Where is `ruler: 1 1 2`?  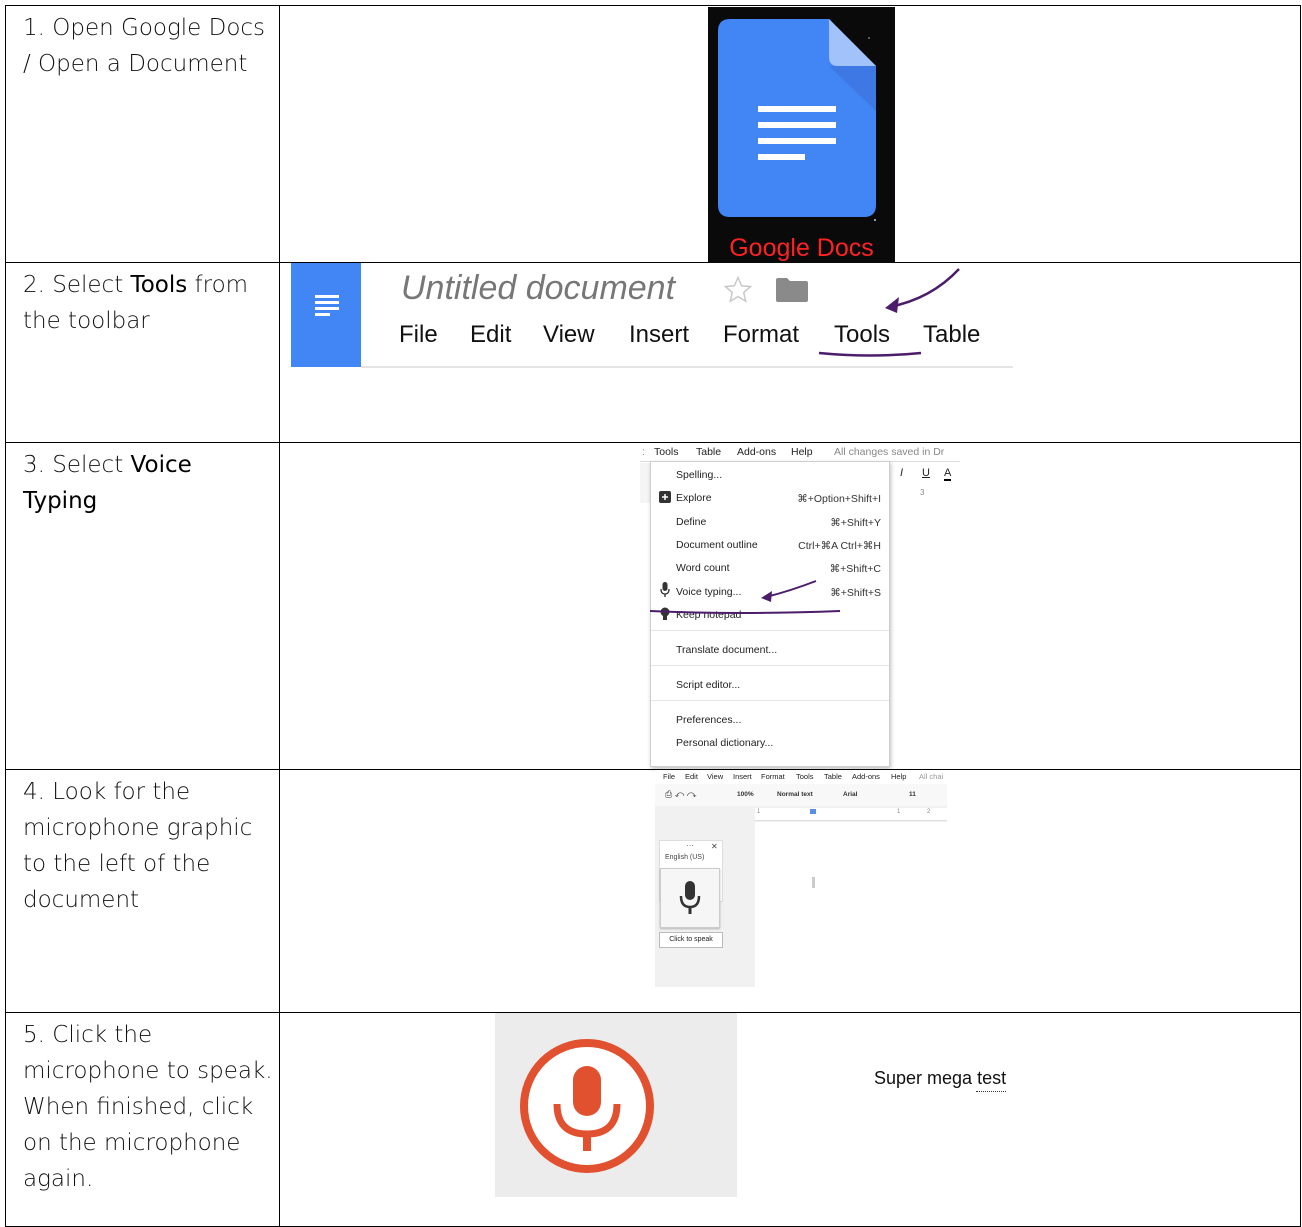 ruler: 1 1 2 is located at coordinates (851, 814).